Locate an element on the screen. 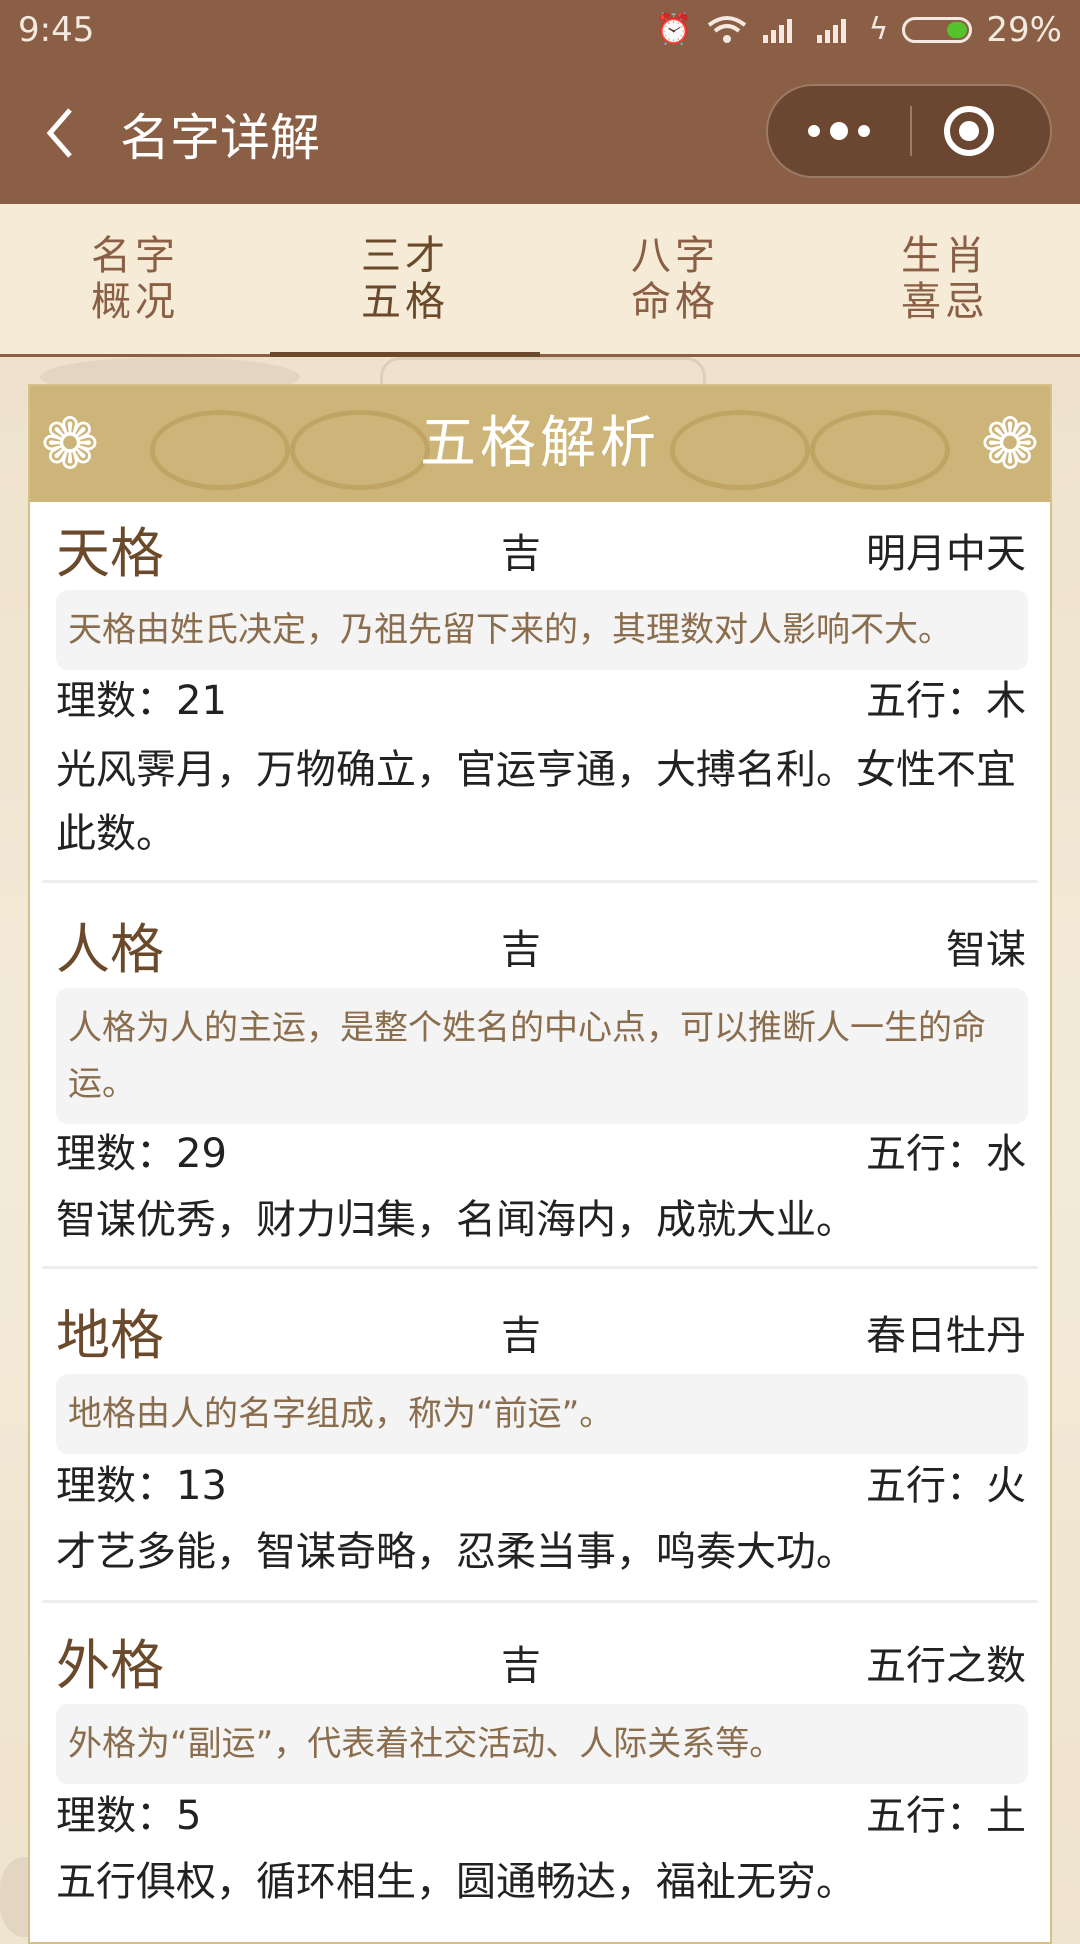 Image resolution: width=1080 pixels, height=1944 pixels. tab-bazi: 八字 命格 is located at coordinates (675, 279).